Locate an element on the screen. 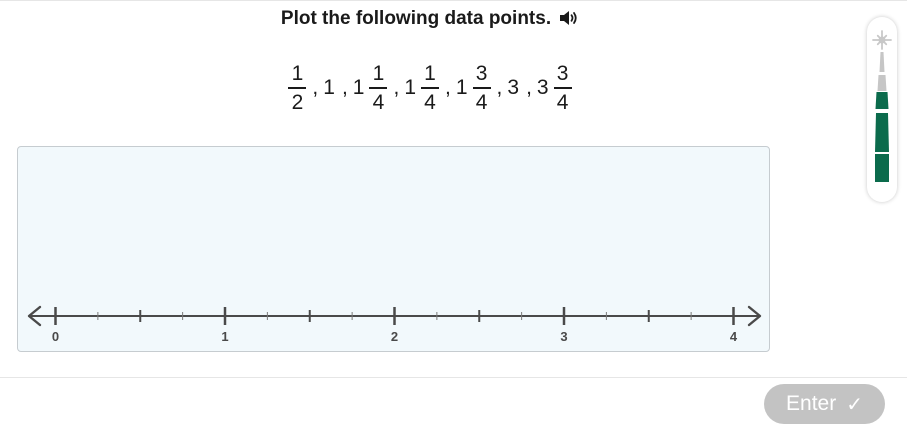 Image resolution: width=907 pixels, height=426 pixels. bottom-divider is located at coordinates (453, 377).